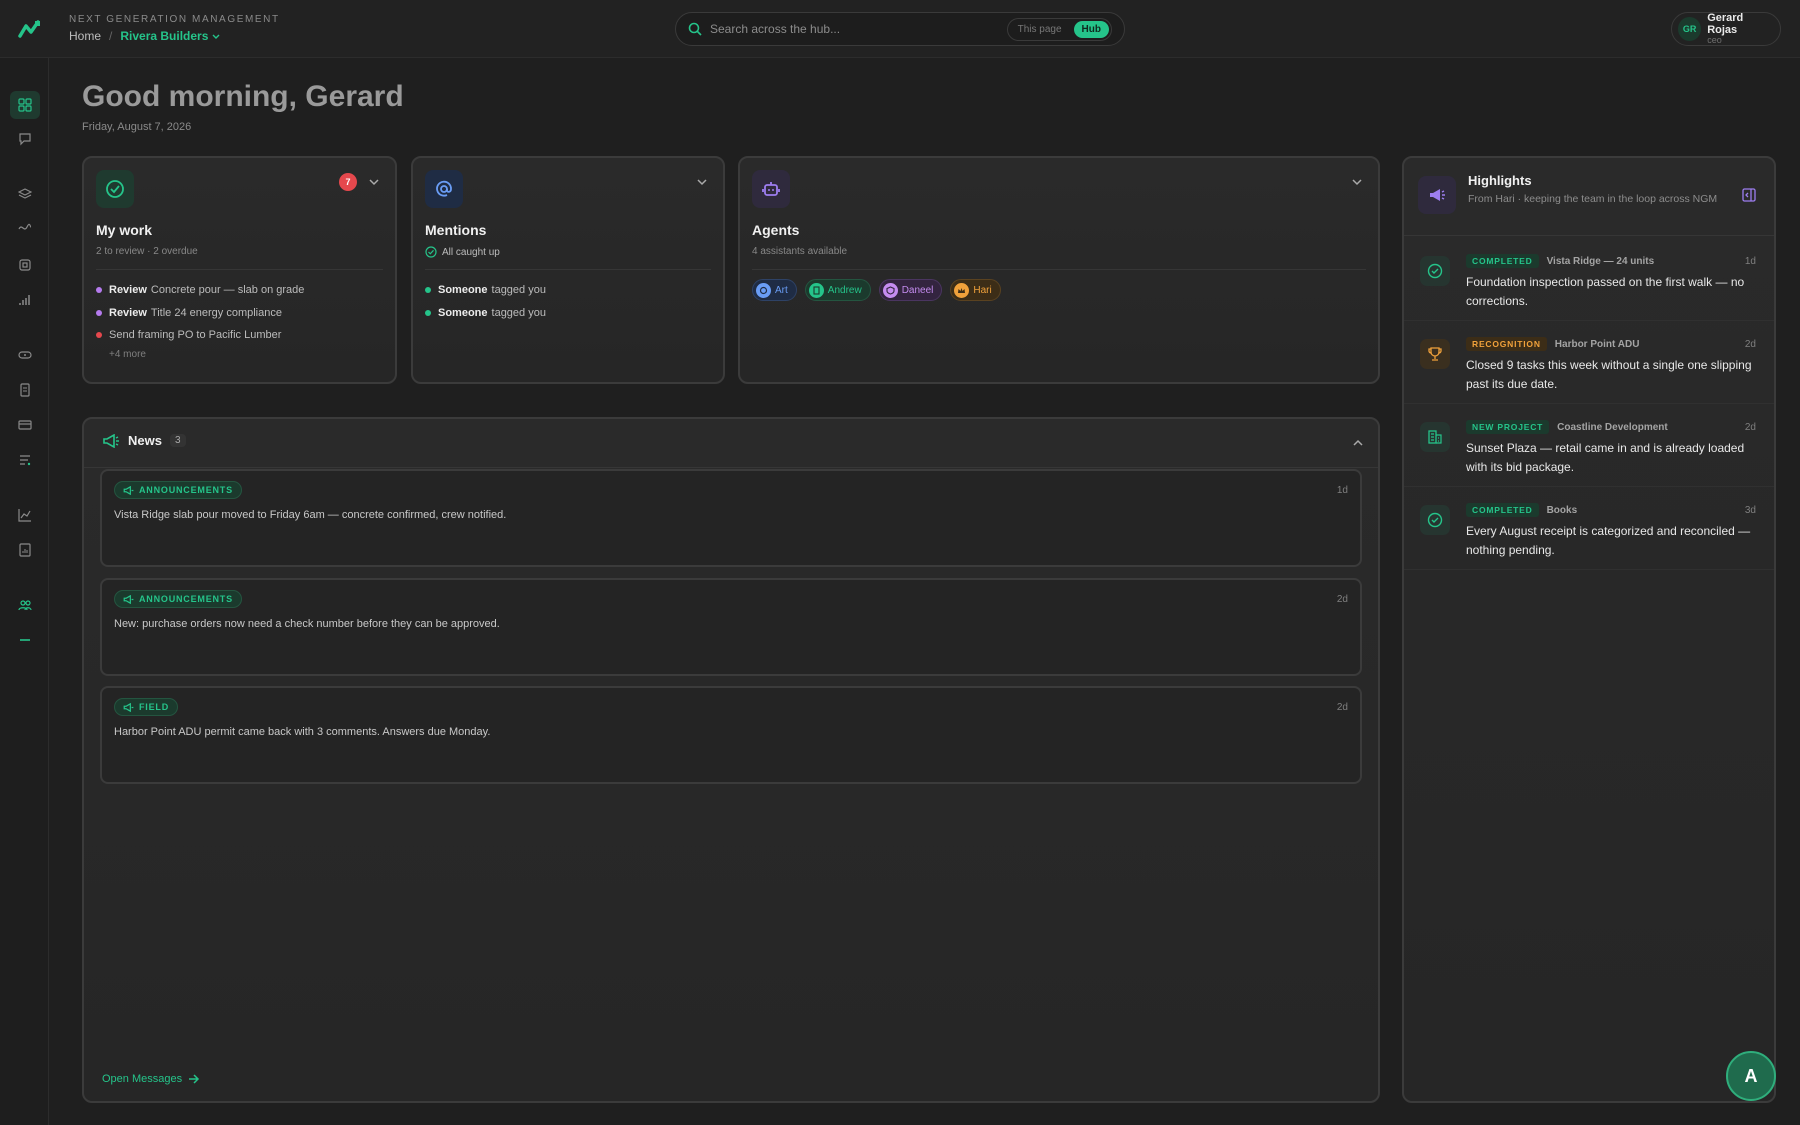 This screenshot has height=1125, width=1800. I want to click on user-role: ceo, so click(1714, 40).